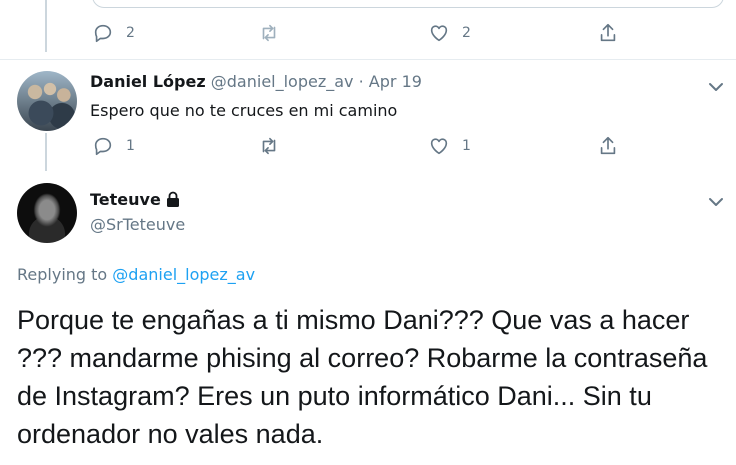 Image resolution: width=736 pixels, height=465 pixels. I want to click on display-name: Teteuve, so click(125, 199).